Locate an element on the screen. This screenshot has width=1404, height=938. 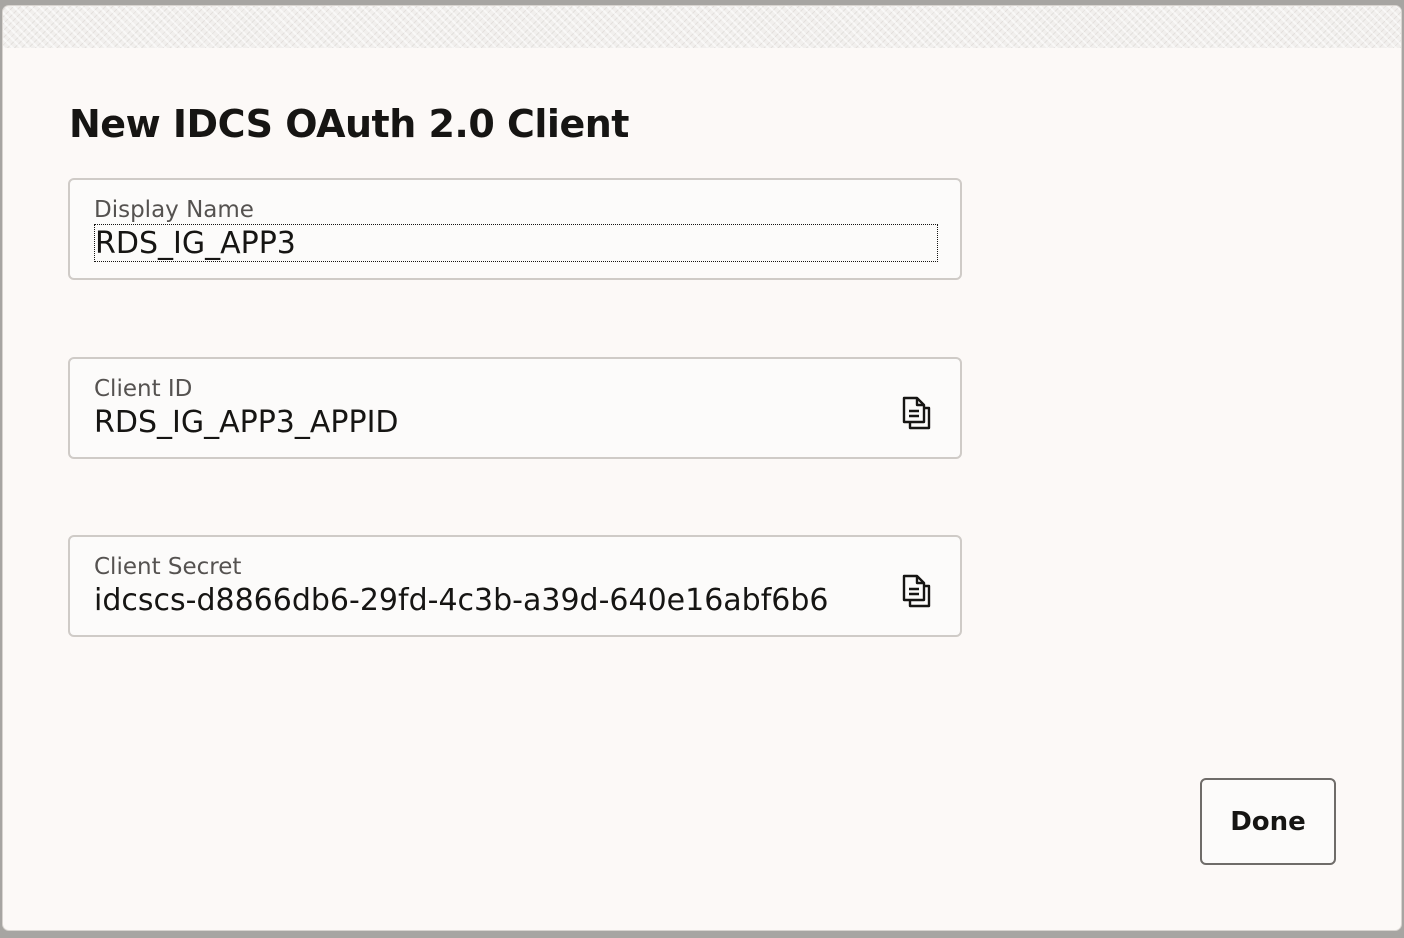
dialog-title: New IDCS OAuth 2.0 Client is located at coordinates (349, 124).